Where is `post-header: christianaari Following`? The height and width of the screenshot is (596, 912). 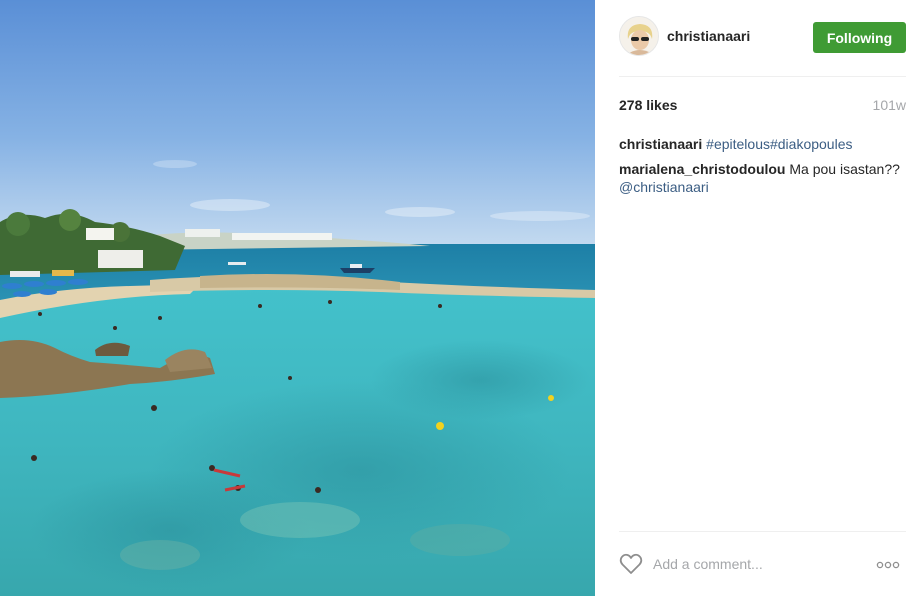 post-header: christianaari Following is located at coordinates (762, 36).